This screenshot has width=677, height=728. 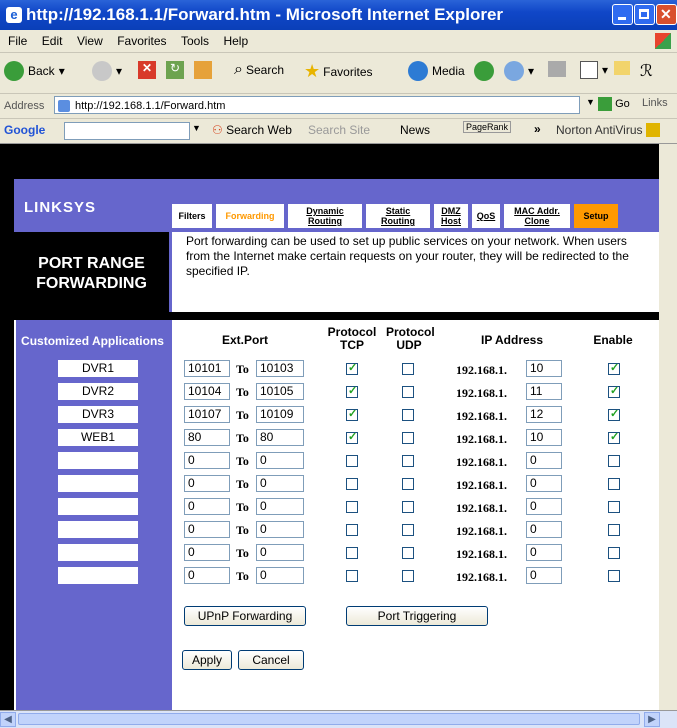 I want to click on menu-view: View, so click(x=90, y=41).